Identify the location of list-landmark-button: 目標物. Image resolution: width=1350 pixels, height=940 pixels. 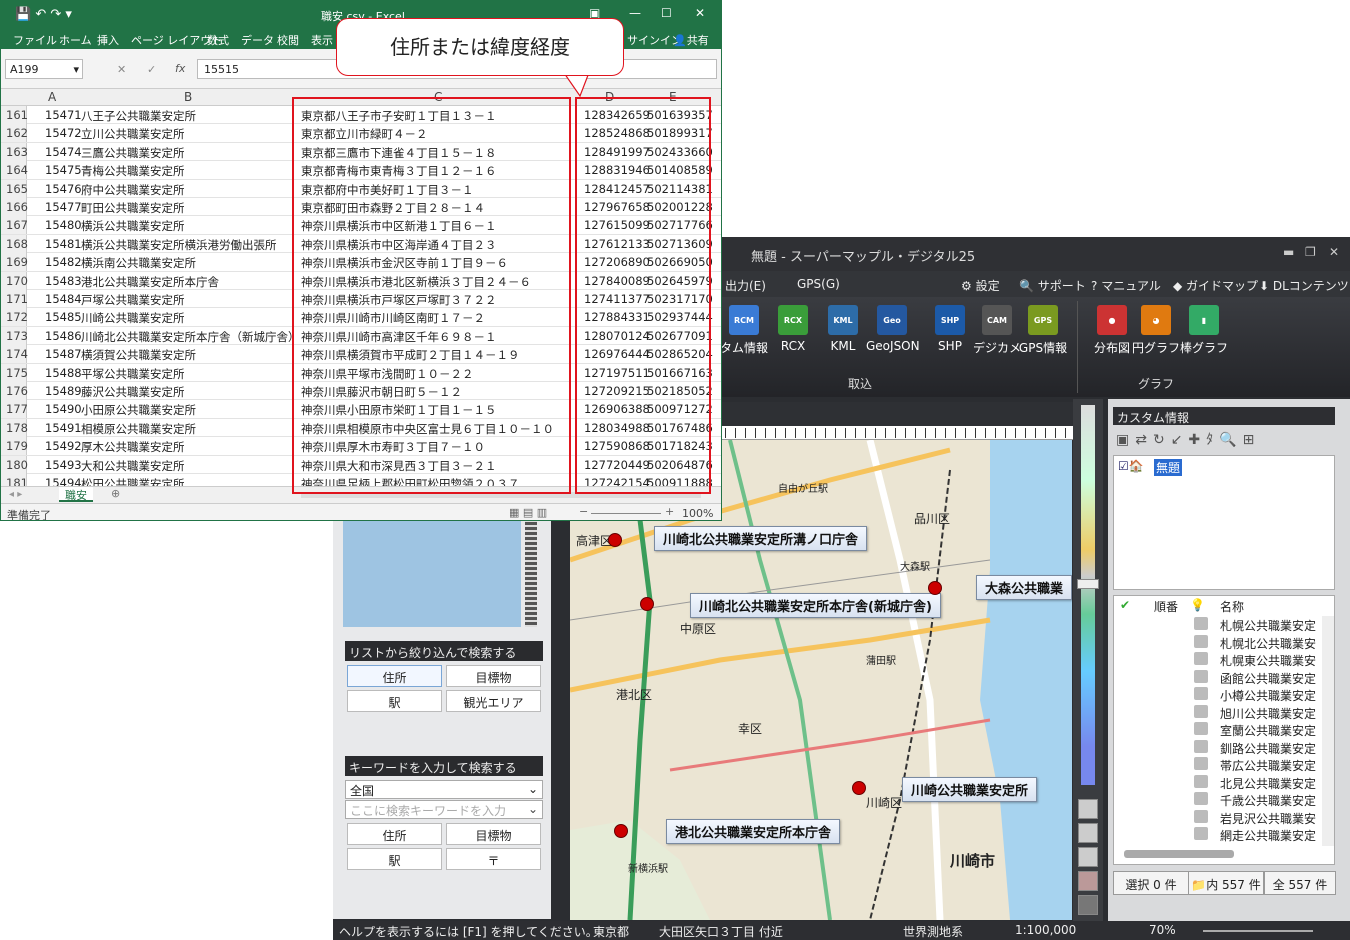
(493, 676).